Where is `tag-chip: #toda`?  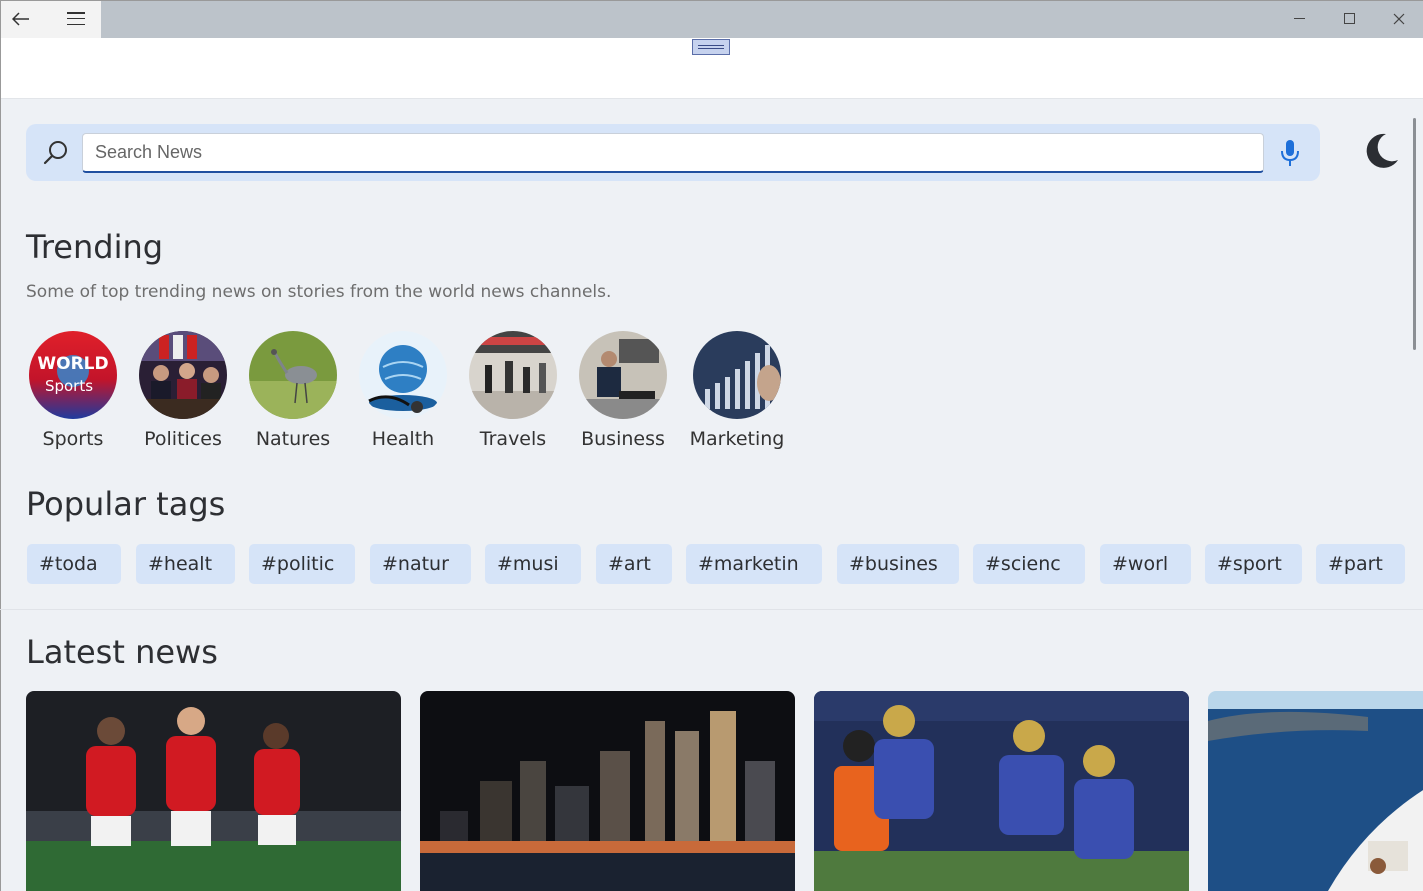 tag-chip: #toda is located at coordinates (74, 564).